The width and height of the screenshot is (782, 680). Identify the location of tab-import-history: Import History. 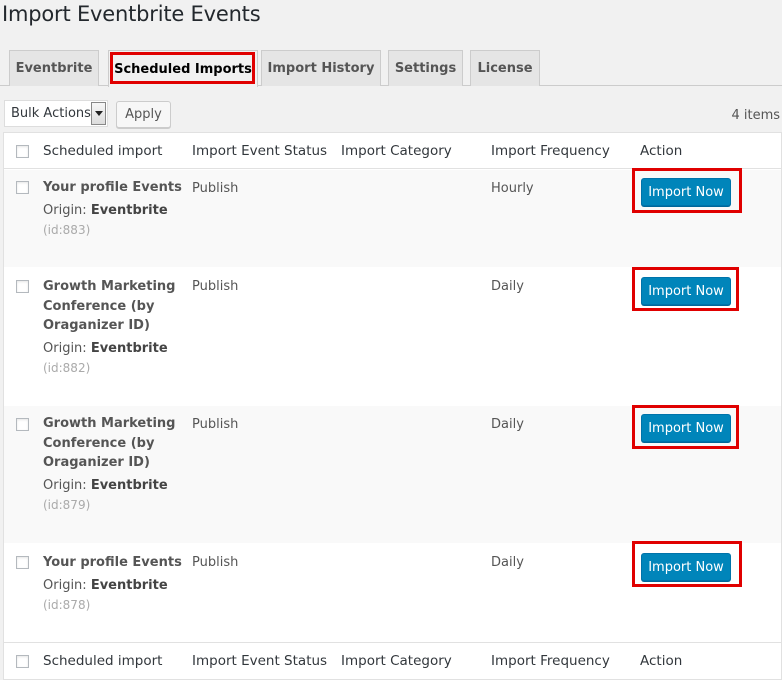
(321, 68).